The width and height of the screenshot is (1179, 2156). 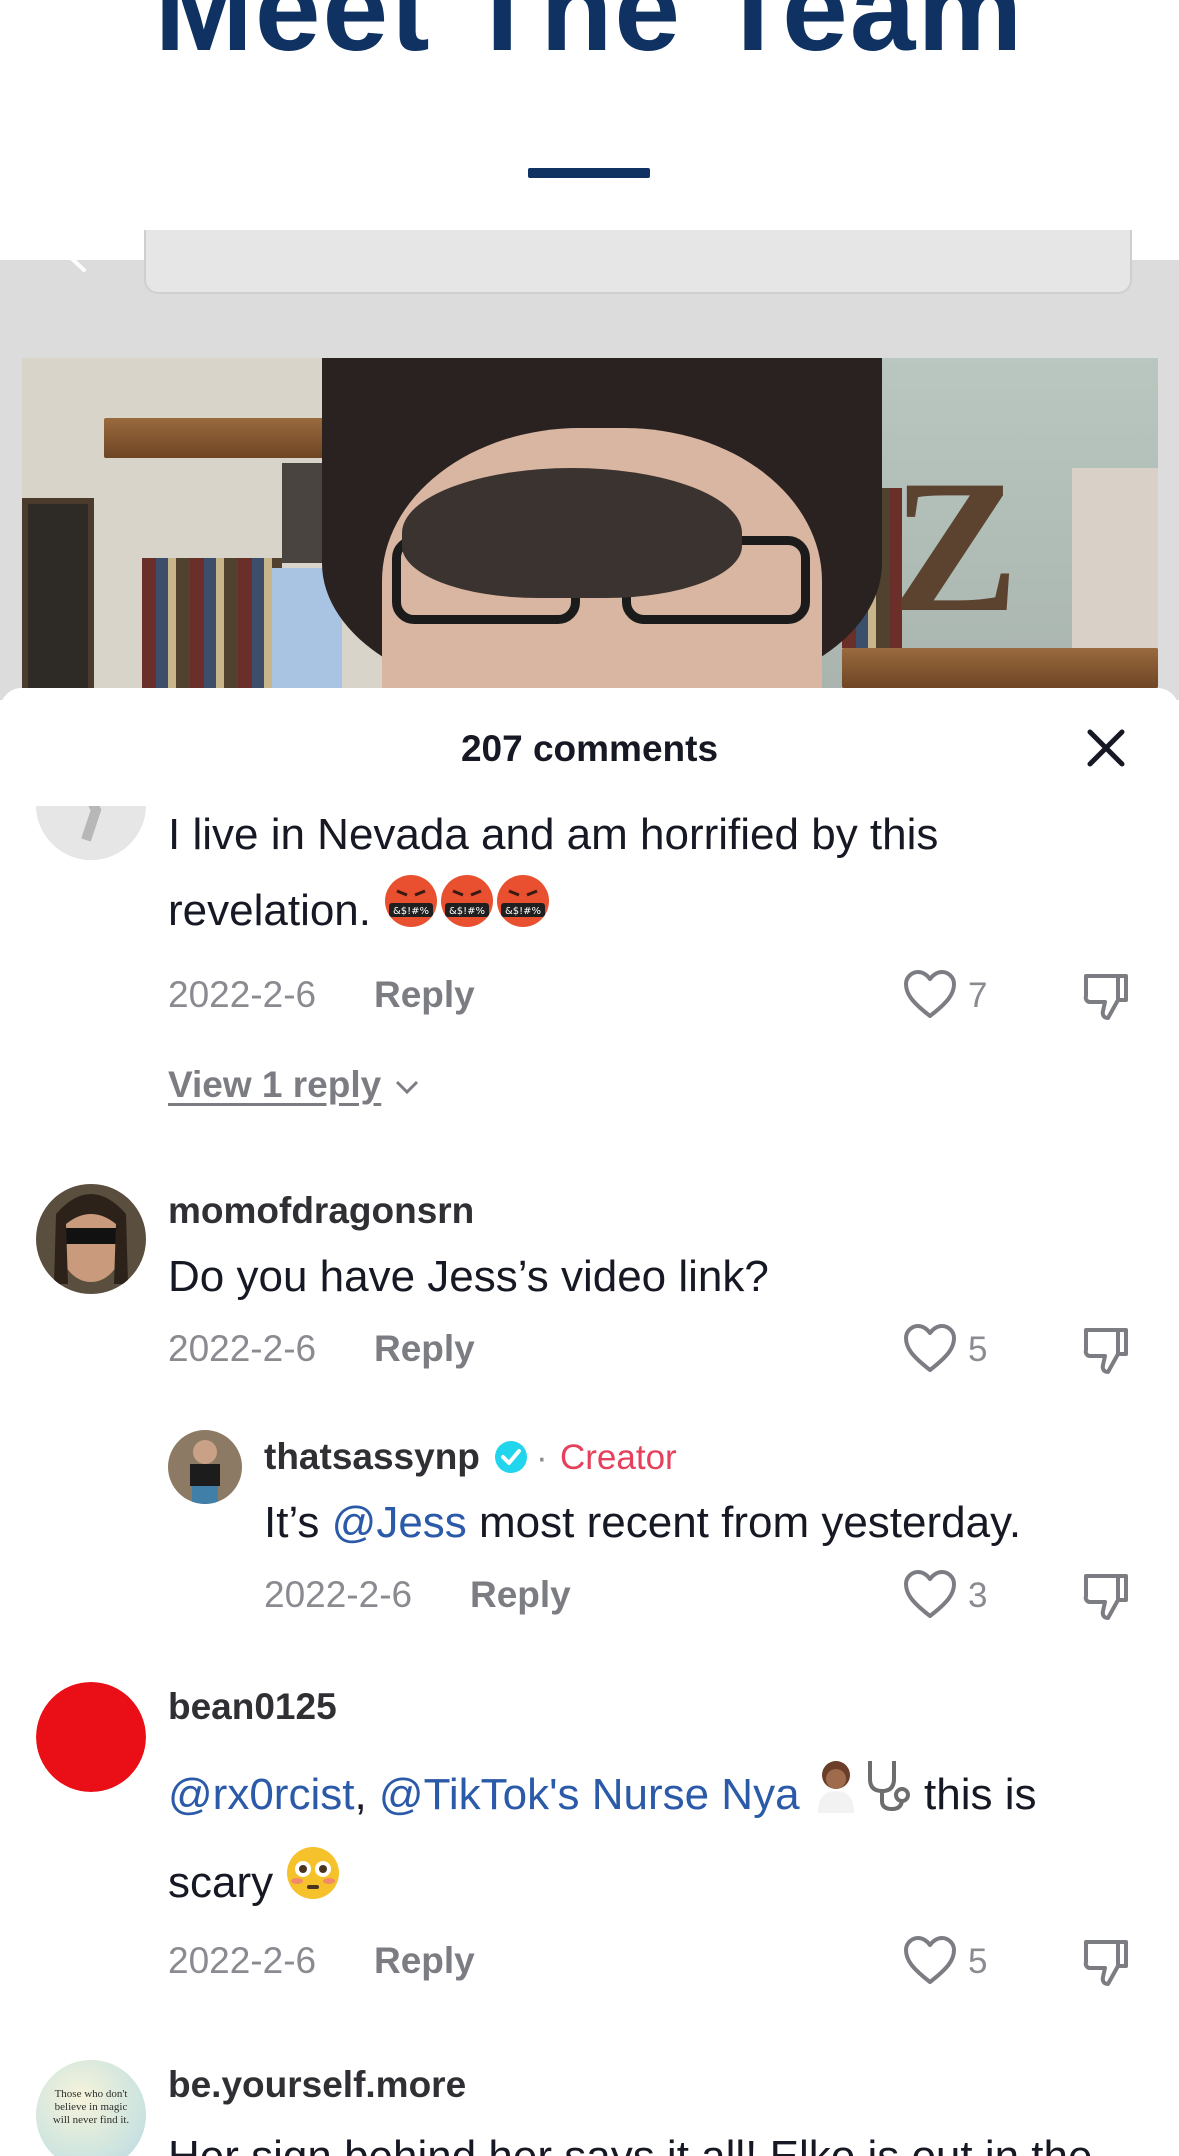 I want to click on verified-badge-icon, so click(x=511, y=1457).